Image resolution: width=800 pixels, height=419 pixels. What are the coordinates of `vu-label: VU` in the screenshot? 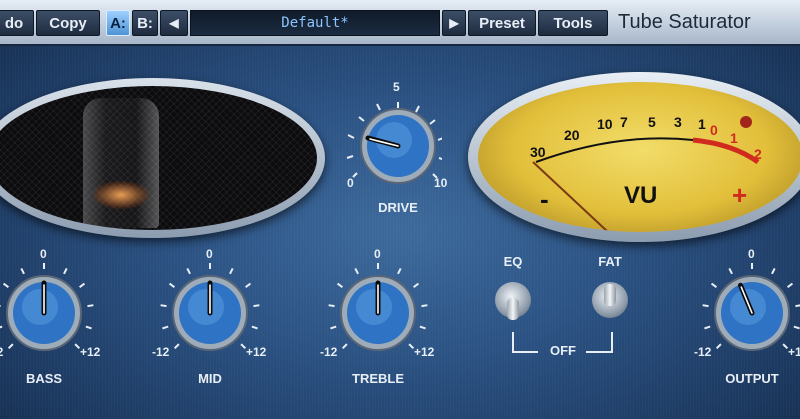 It's located at (641, 195).